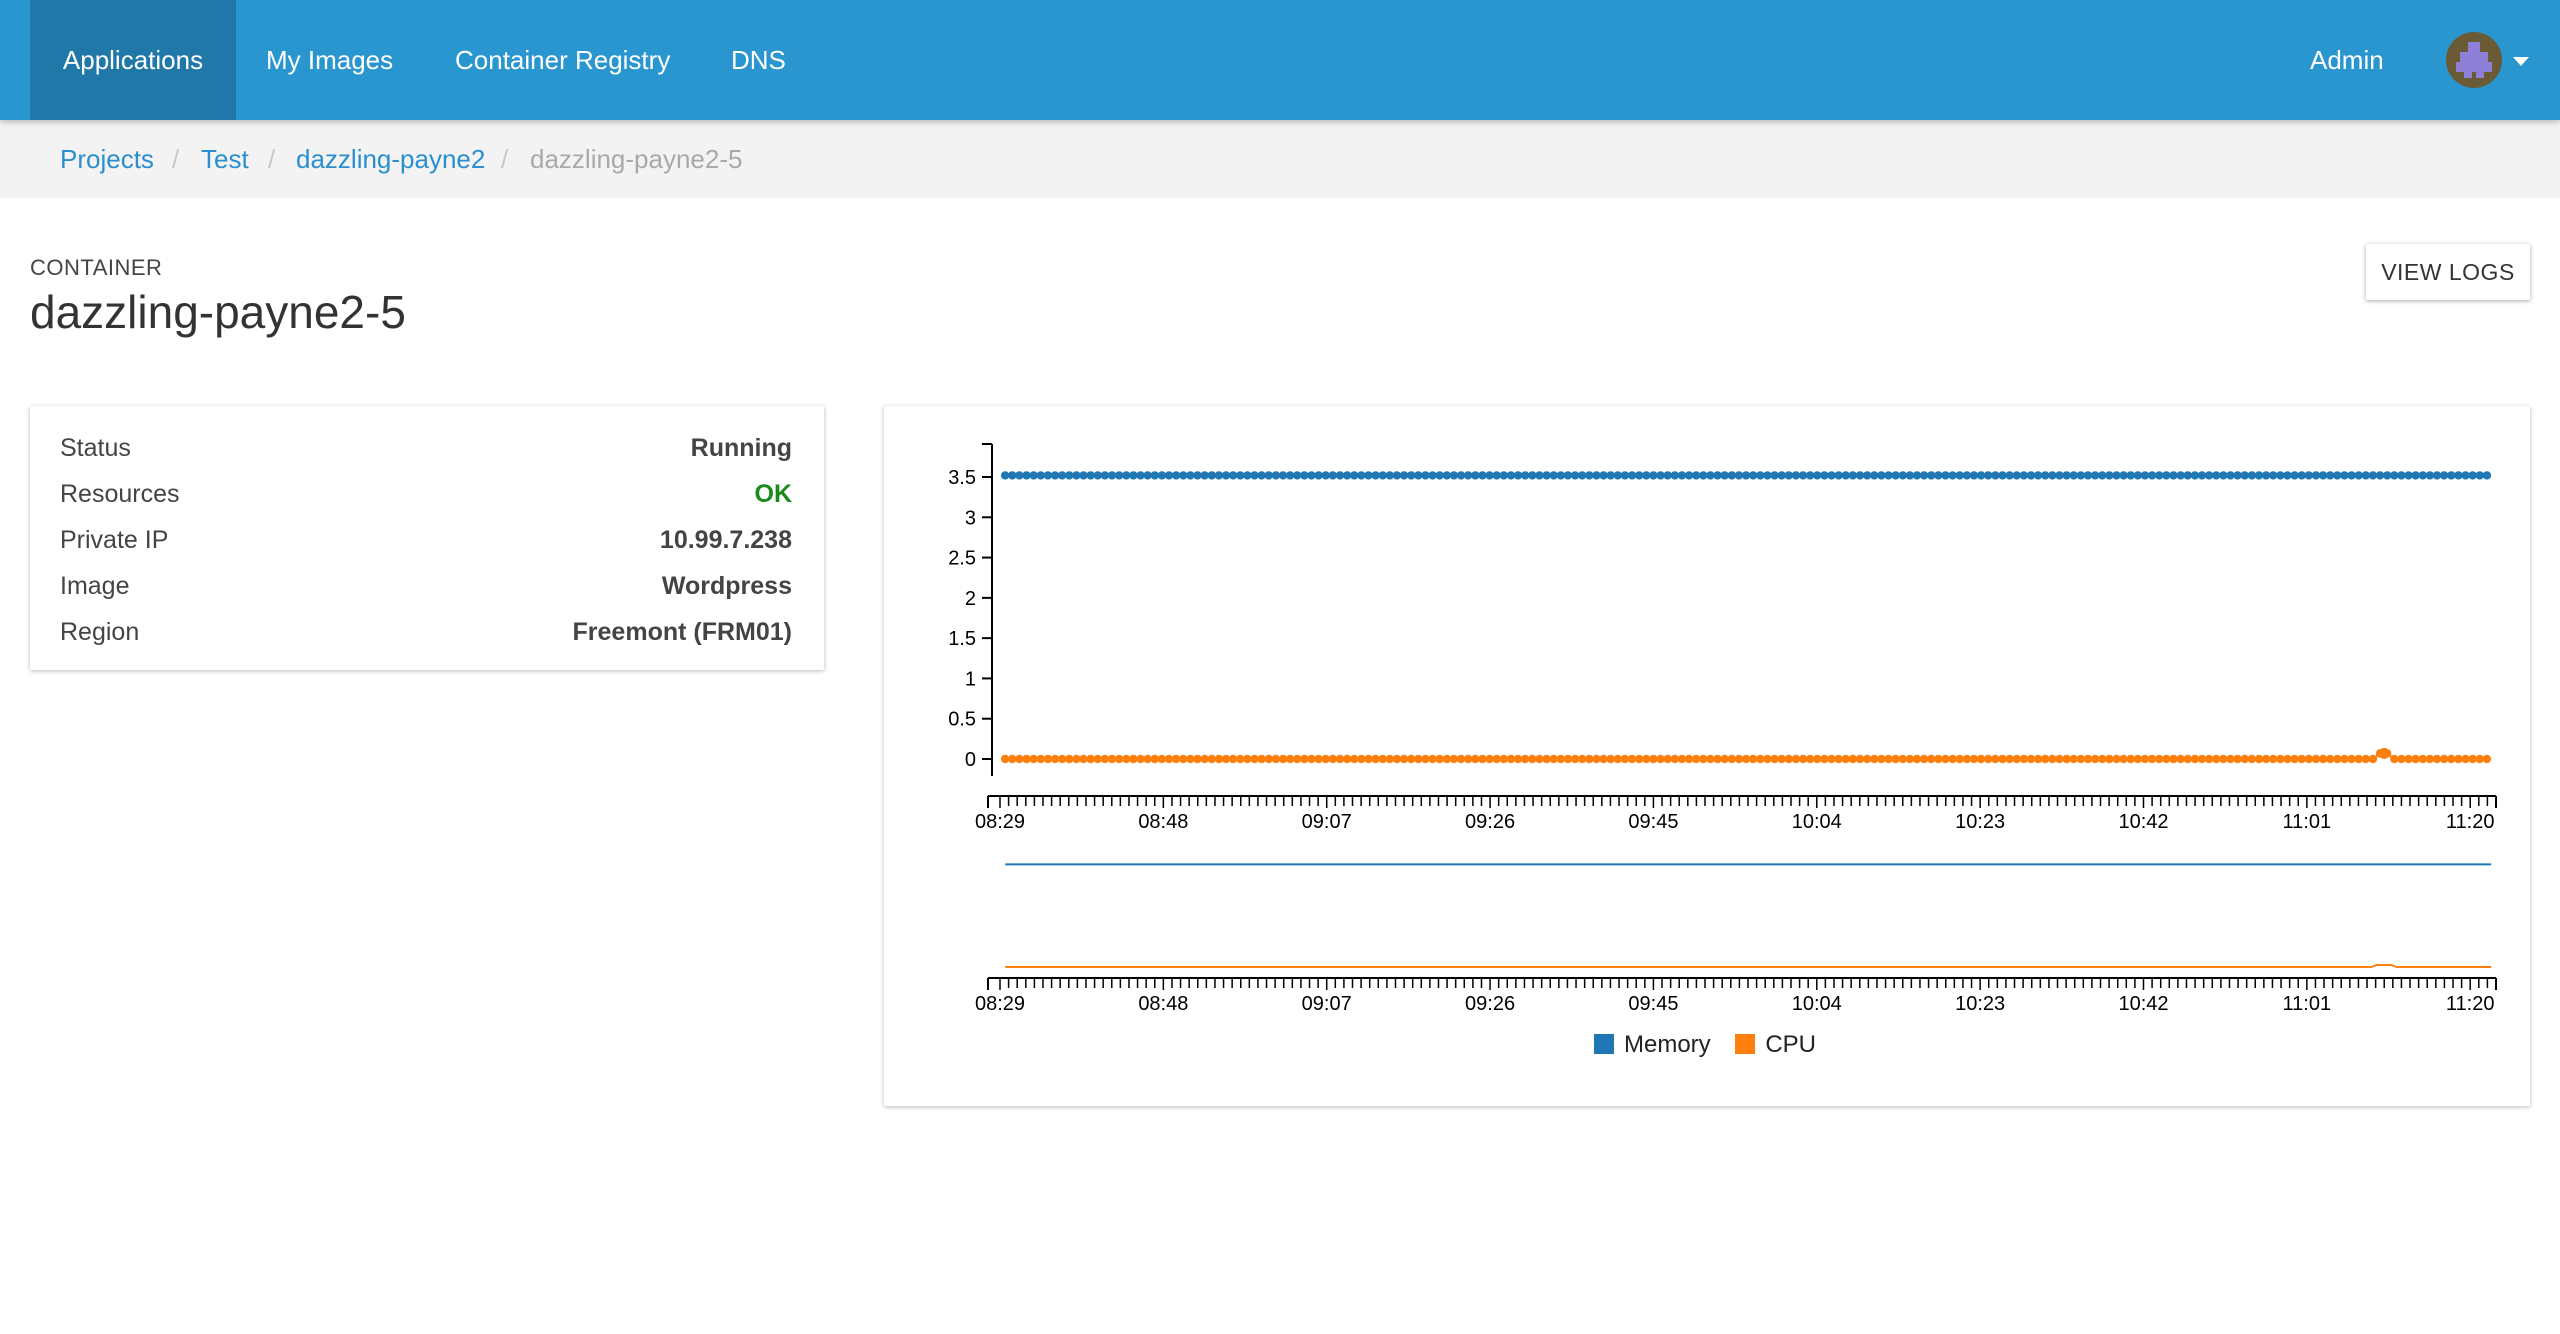 The width and height of the screenshot is (2560, 1334). Describe the element at coordinates (726, 586) in the screenshot. I see `image-value: Wordpress` at that location.